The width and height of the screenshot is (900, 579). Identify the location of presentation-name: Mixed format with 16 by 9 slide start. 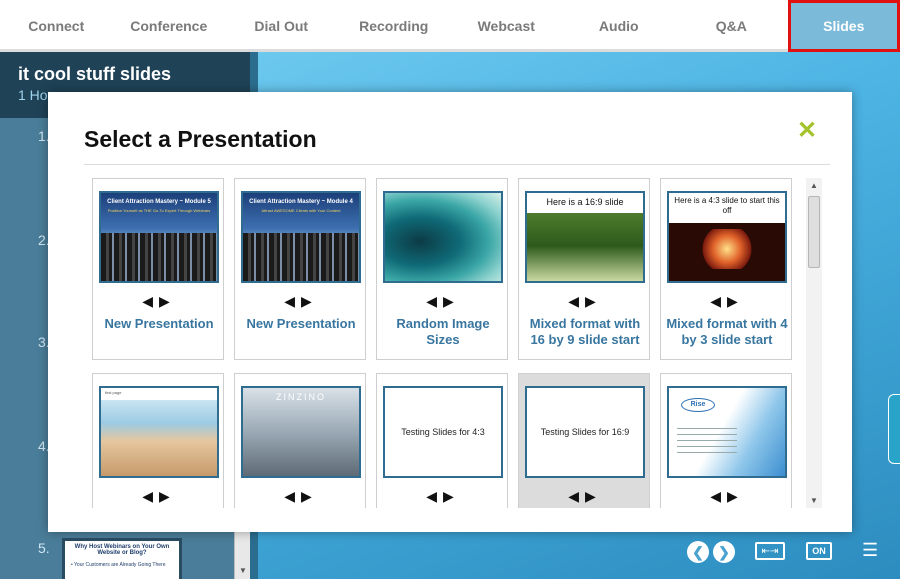
(585, 332).